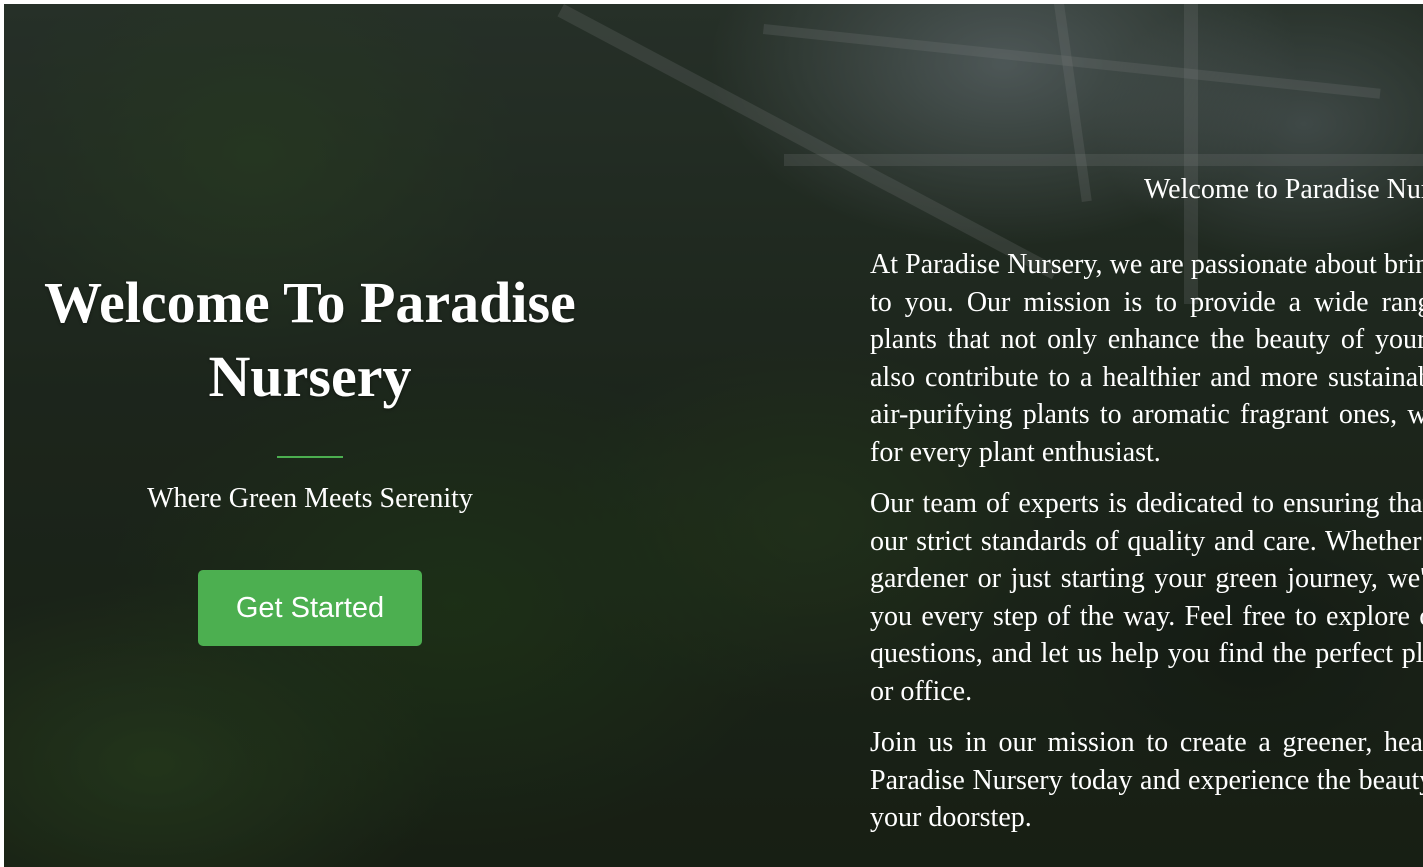  I want to click on title-divider, so click(310, 457).